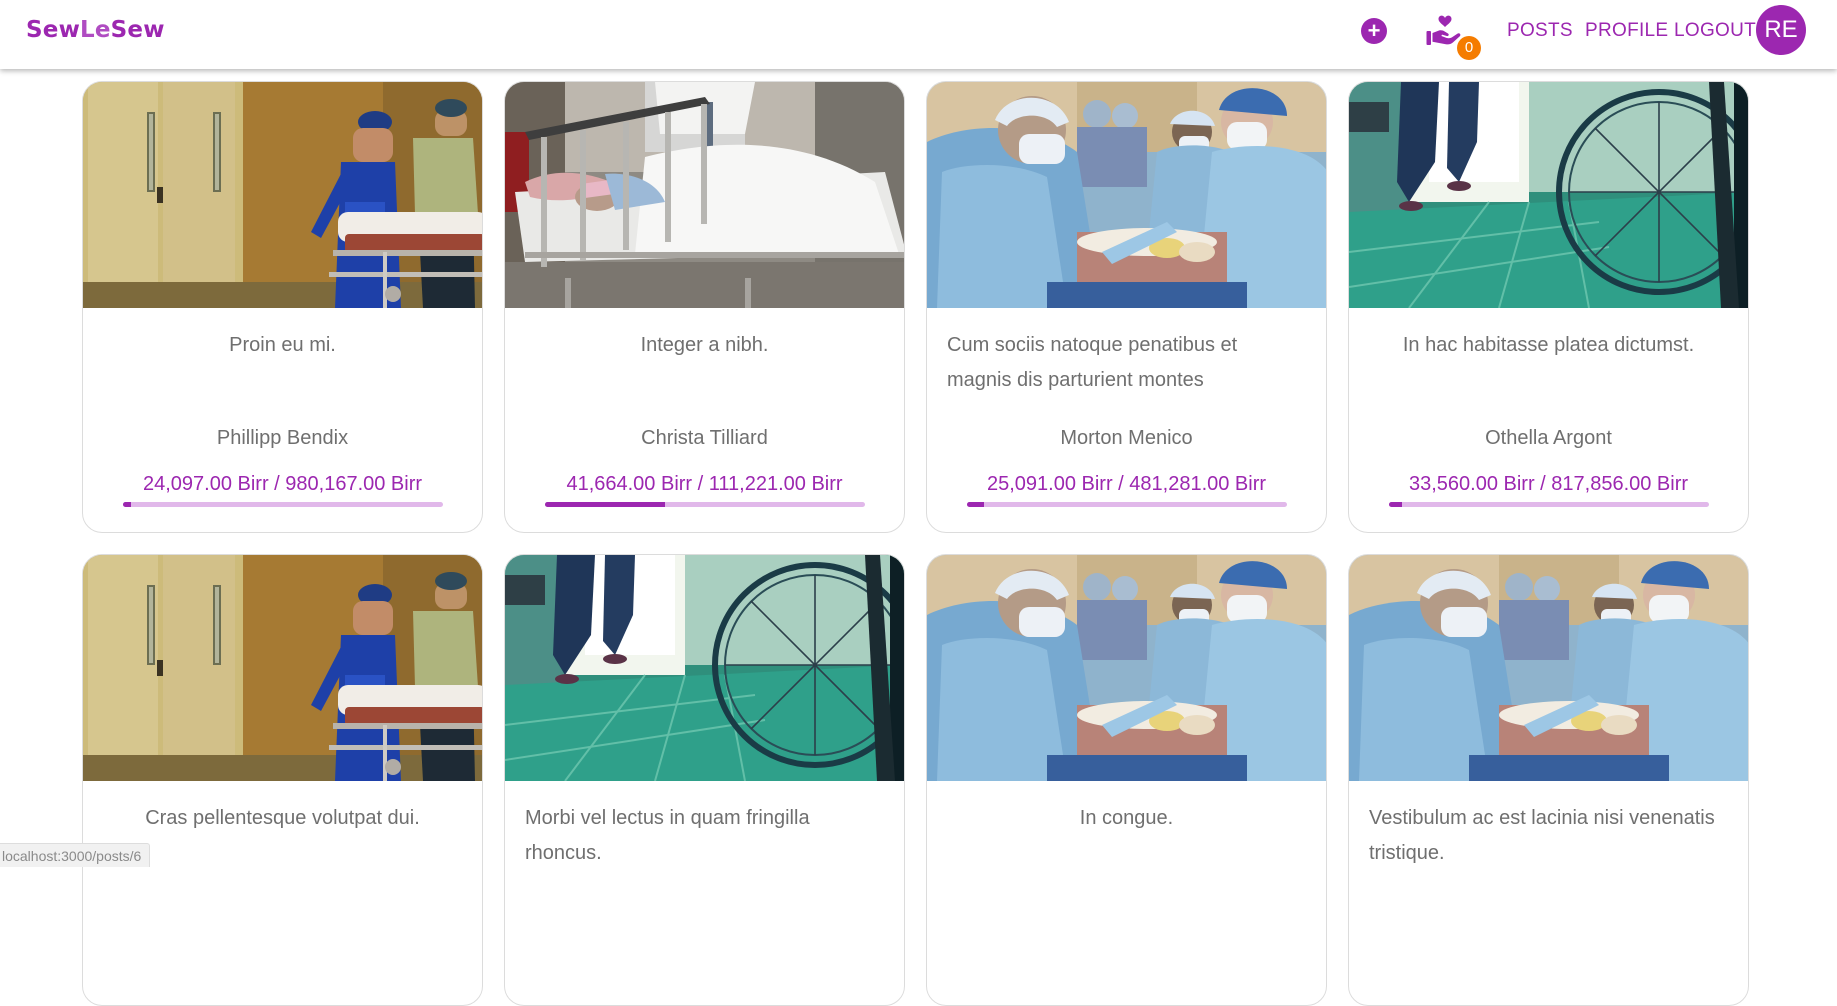  What do you see at coordinates (282, 438) in the screenshot?
I see `post-author: Phillipp Bendix` at bounding box center [282, 438].